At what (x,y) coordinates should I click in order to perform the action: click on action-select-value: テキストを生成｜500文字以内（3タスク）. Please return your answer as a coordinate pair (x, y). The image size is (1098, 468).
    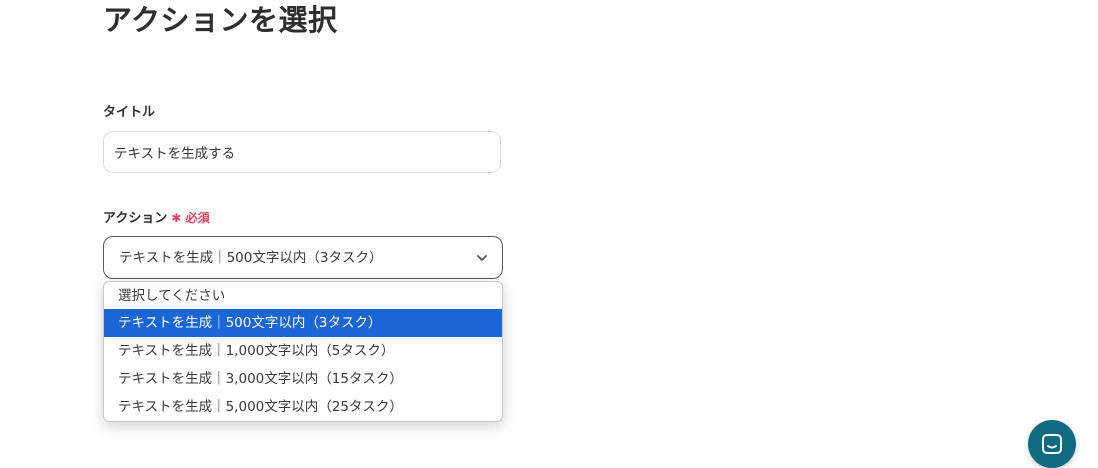
    Looking at the image, I should click on (251, 258).